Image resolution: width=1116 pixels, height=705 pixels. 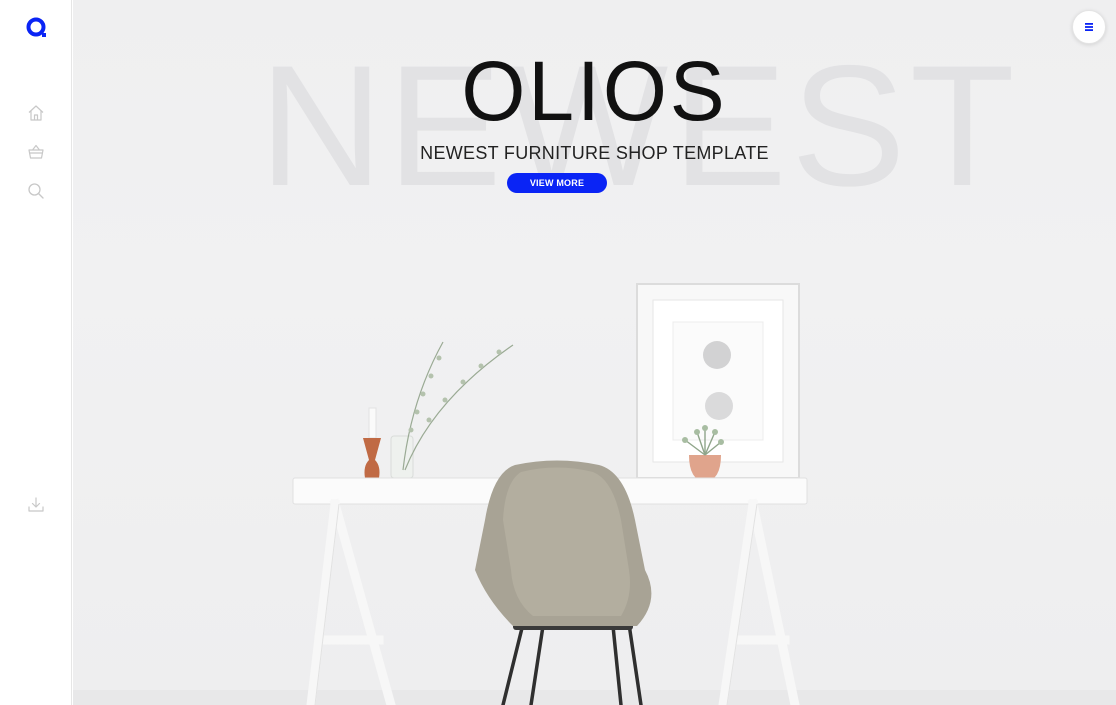 What do you see at coordinates (594, 153) in the screenshot?
I see `hero-tagline: NEWEST FURNITURE SHOP TEMPLATE` at bounding box center [594, 153].